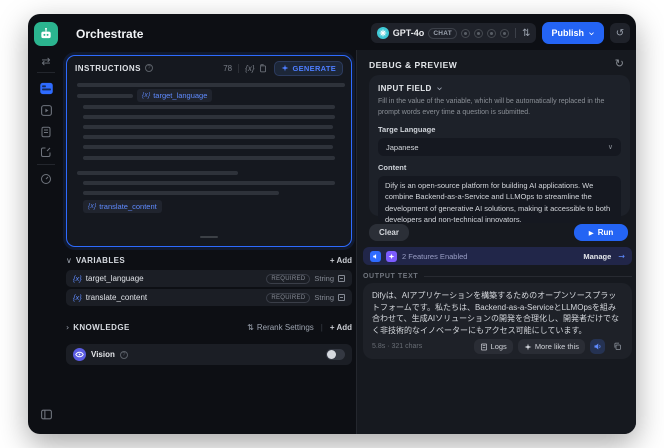 The width and height of the screenshot is (664, 448). I want to click on sidebar-item-logs-icon, so click(46, 132).